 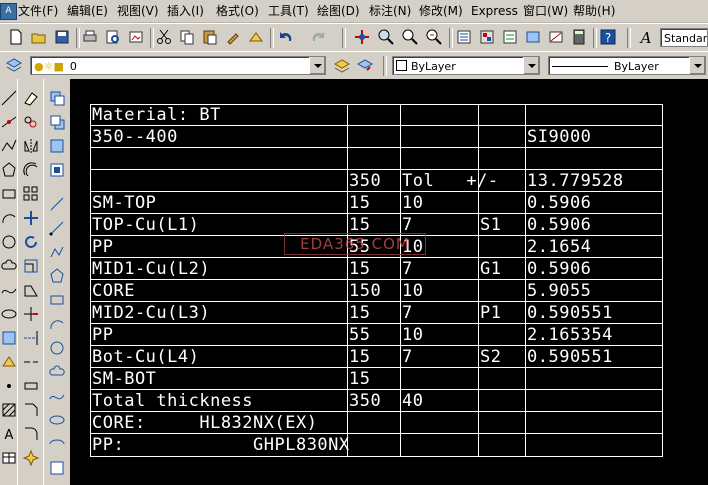 I want to click on circle-icon, so click(x=9, y=242).